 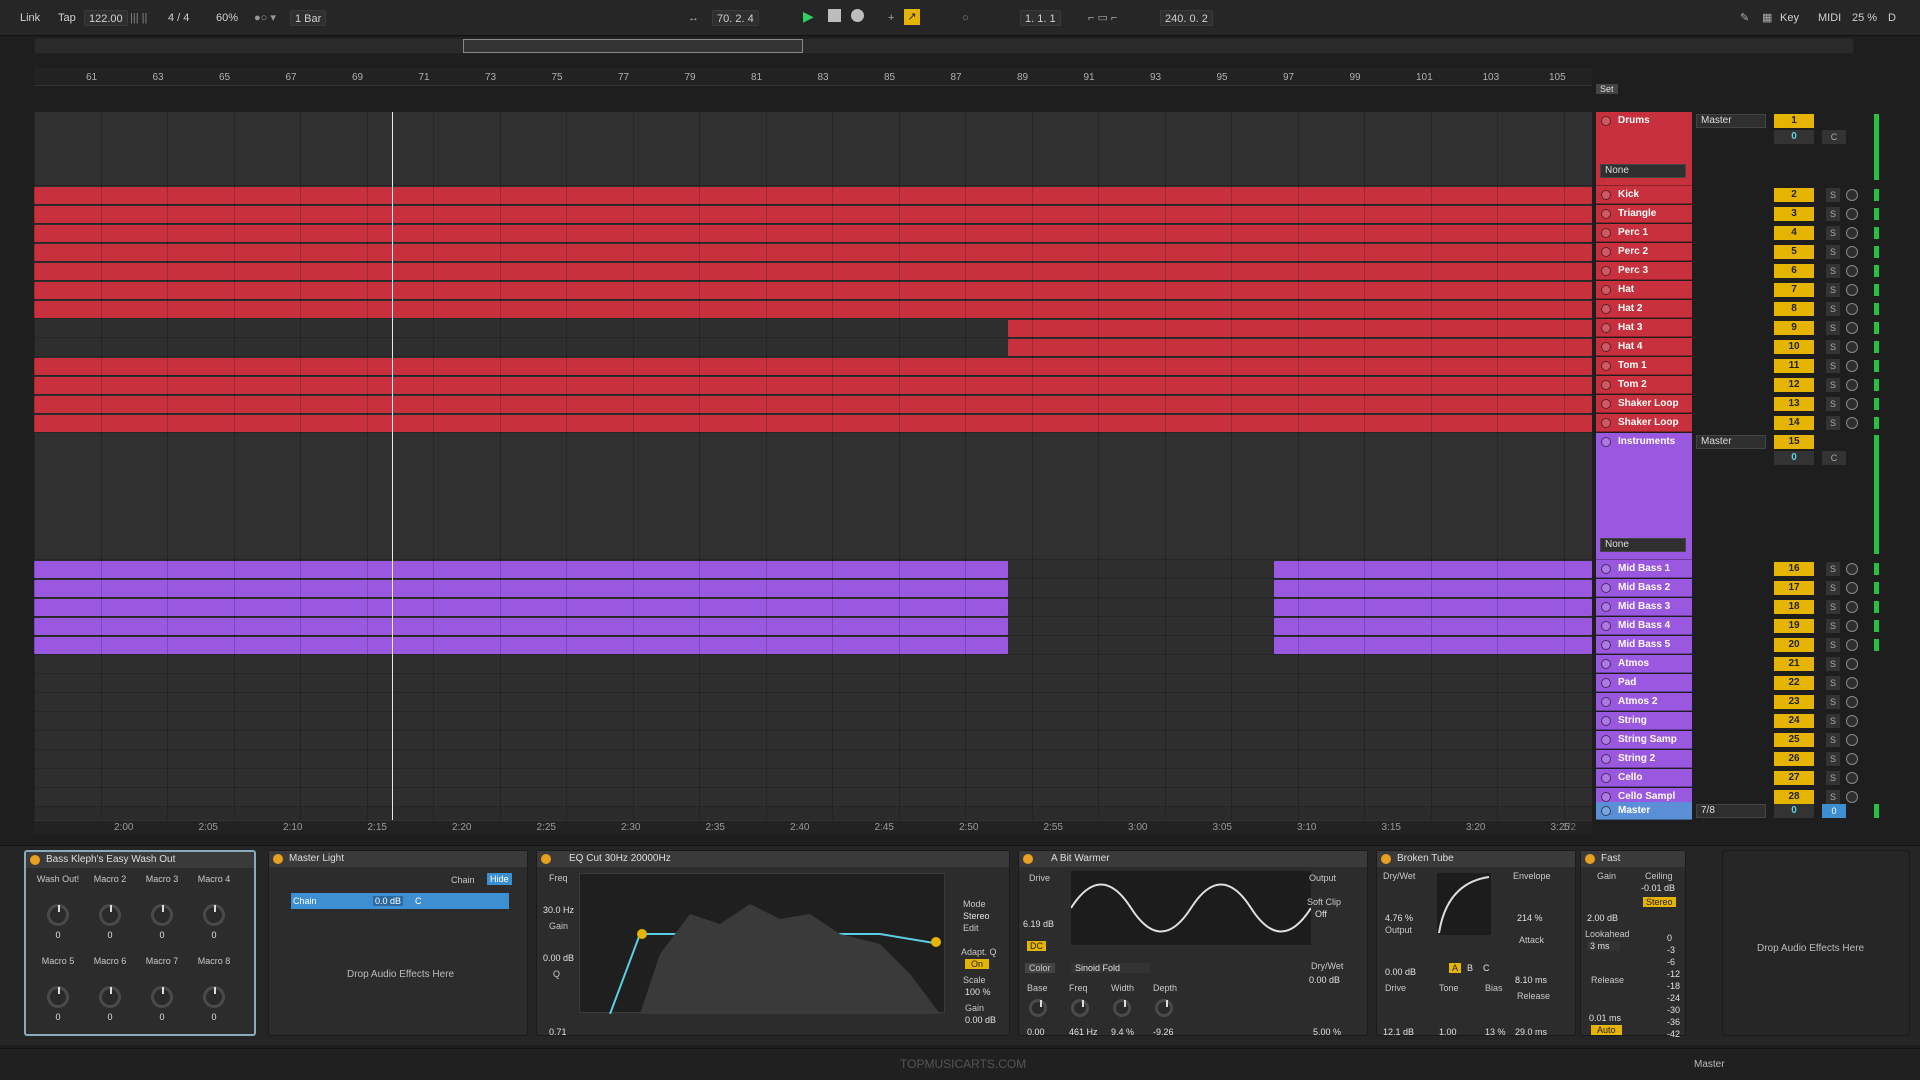 What do you see at coordinates (1789, 18) in the screenshot?
I see `key-map-button: Key` at bounding box center [1789, 18].